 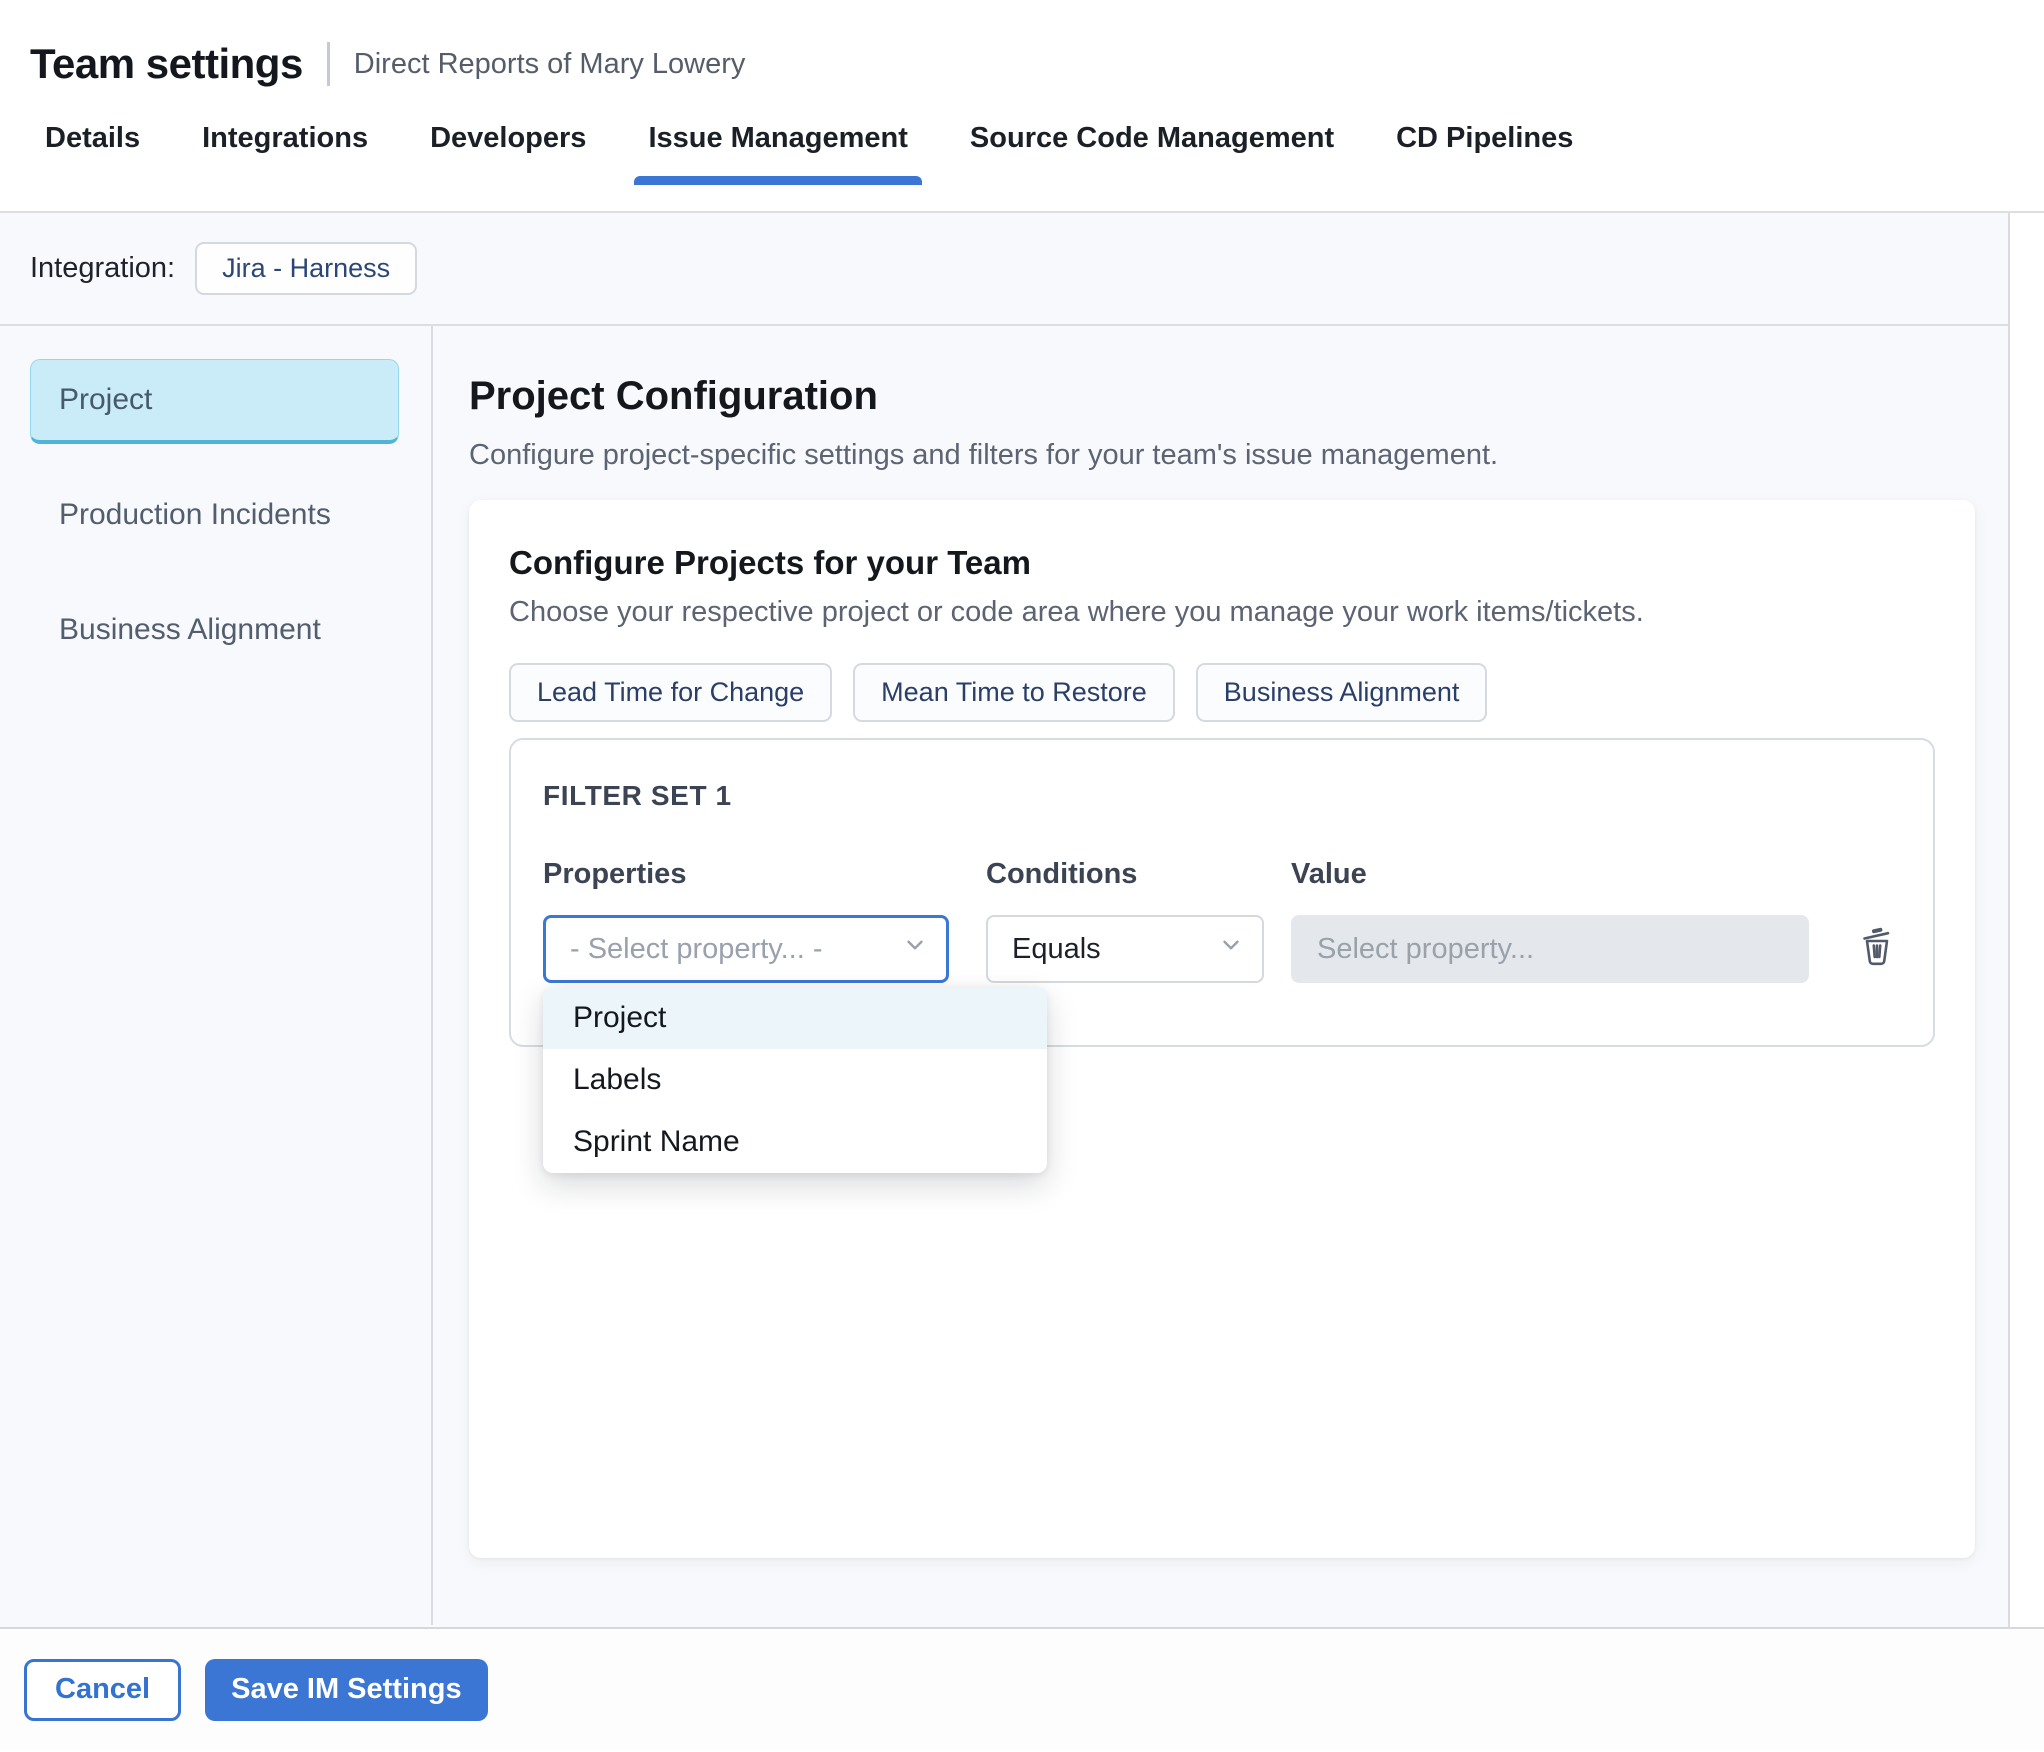 I want to click on integration-label: Integration:, so click(x=103, y=268).